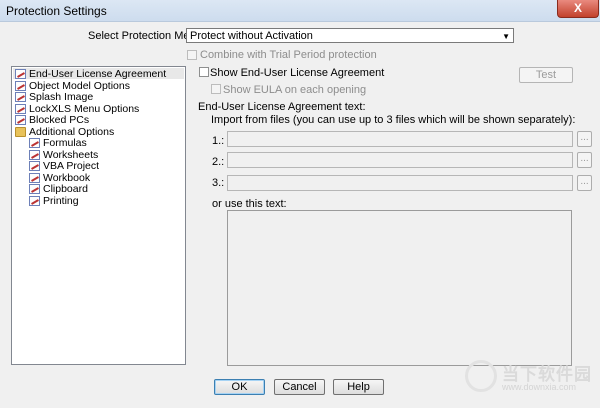  I want to click on watermark-url: www.downxia.com, so click(539, 387).